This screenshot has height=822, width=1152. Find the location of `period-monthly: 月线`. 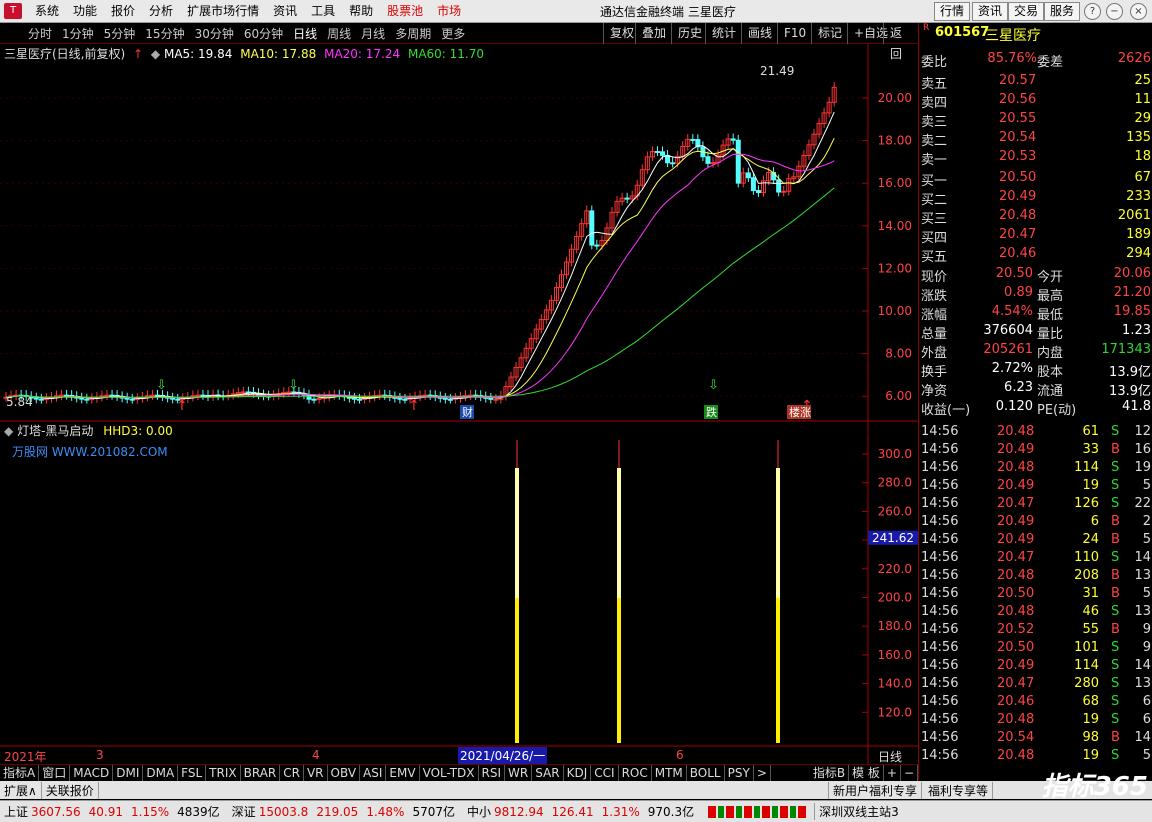

period-monthly: 月线 is located at coordinates (373, 33).